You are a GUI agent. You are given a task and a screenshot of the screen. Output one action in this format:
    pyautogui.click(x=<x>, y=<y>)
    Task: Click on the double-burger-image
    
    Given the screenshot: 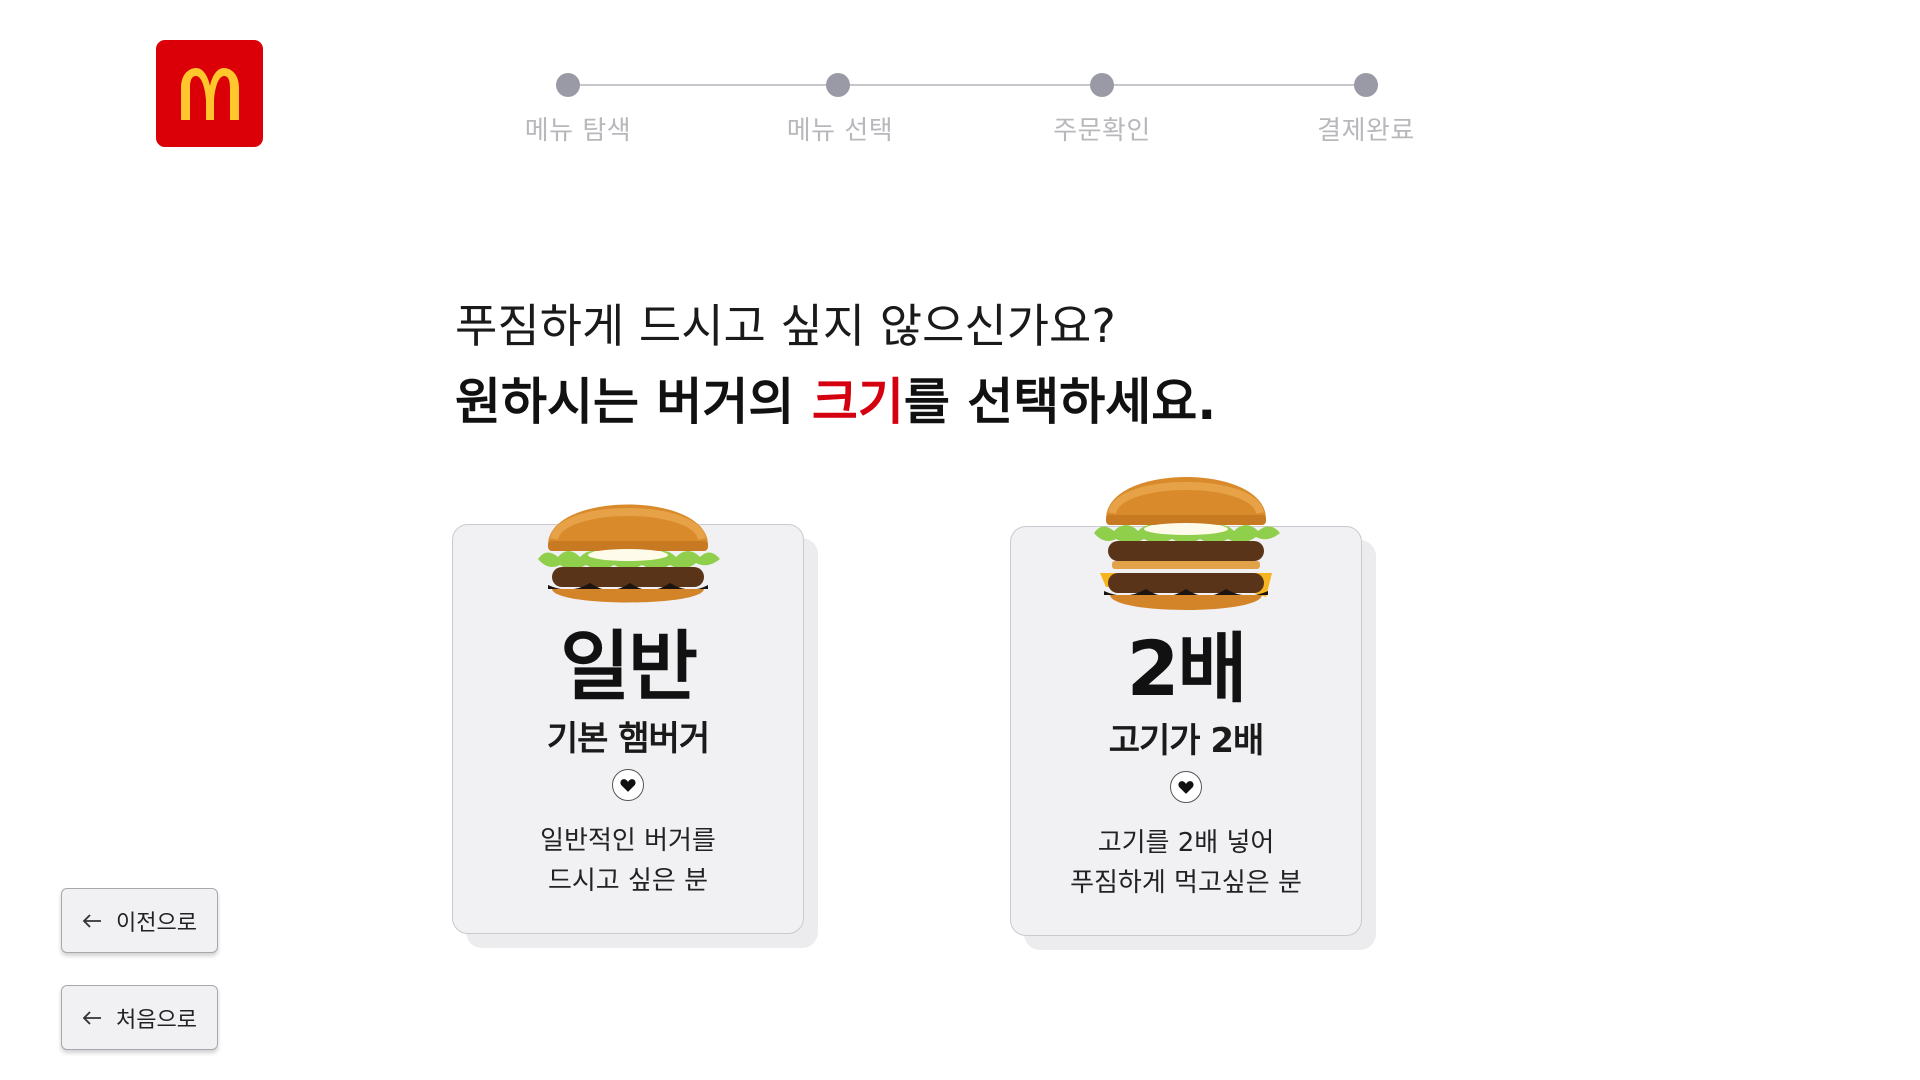 What is the action you would take?
    pyautogui.click(x=1187, y=543)
    